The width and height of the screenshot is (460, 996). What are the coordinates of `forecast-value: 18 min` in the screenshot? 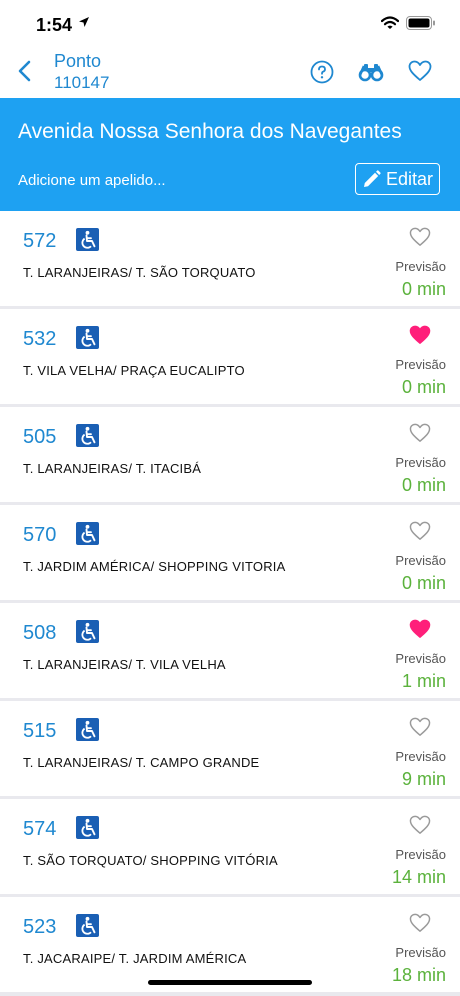 It's located at (418, 975).